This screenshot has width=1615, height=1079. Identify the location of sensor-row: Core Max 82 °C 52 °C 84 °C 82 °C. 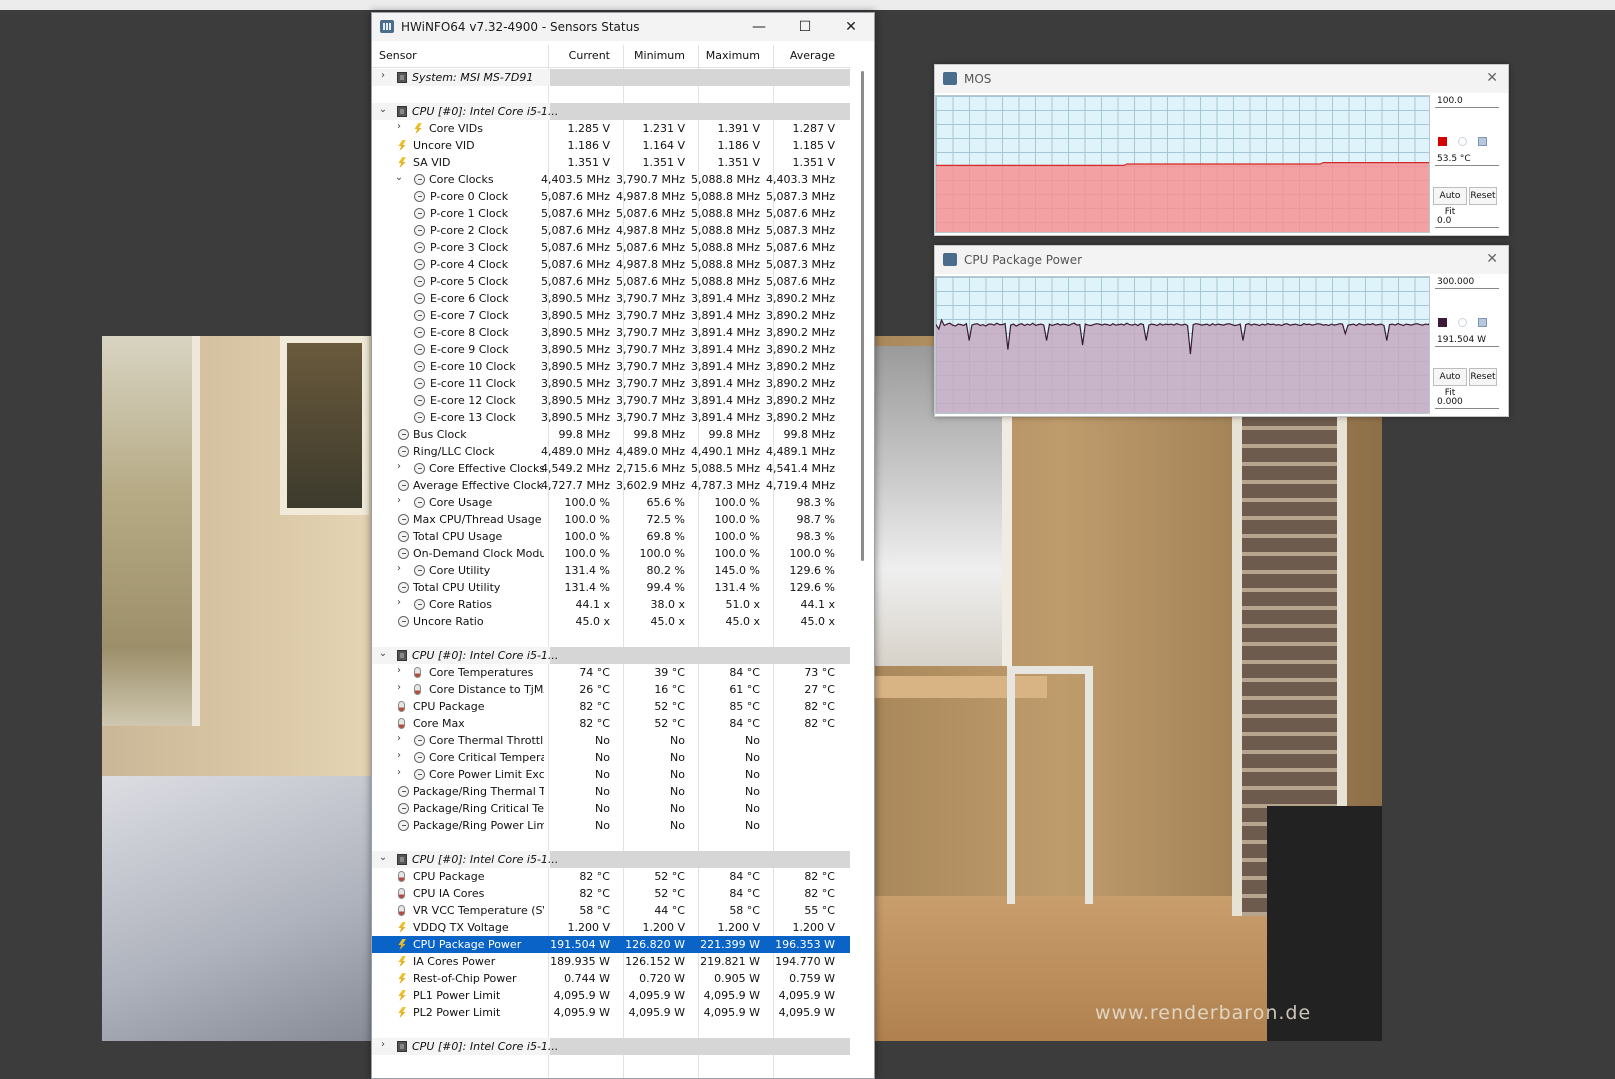
(611, 723).